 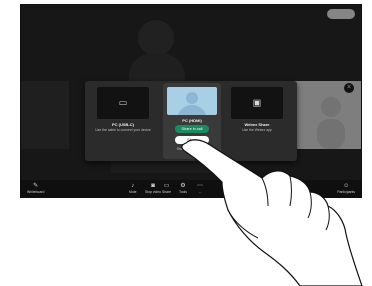 I want to click on share-option-webex: ▣ Webex Share Use the Webex app, so click(x=257, y=109).